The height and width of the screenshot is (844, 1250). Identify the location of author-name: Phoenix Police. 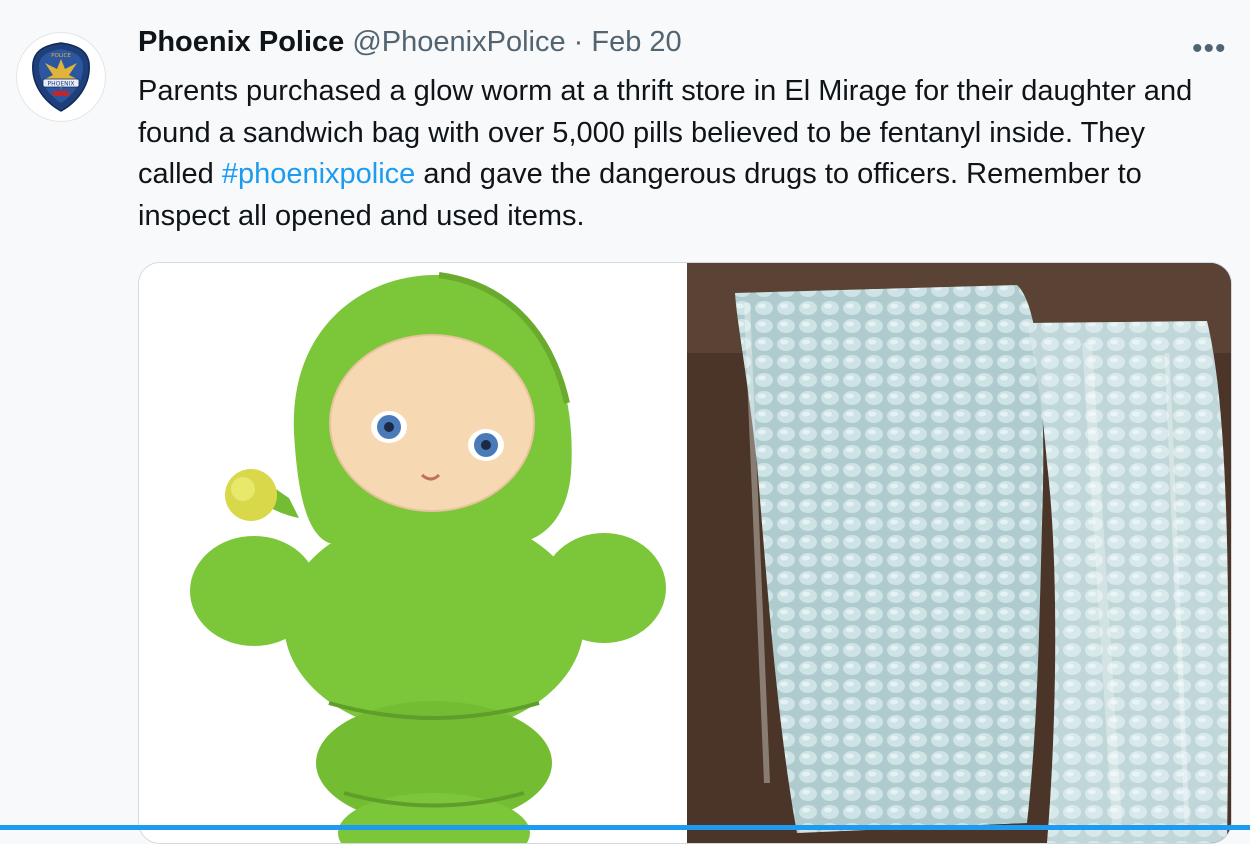
(241, 42).